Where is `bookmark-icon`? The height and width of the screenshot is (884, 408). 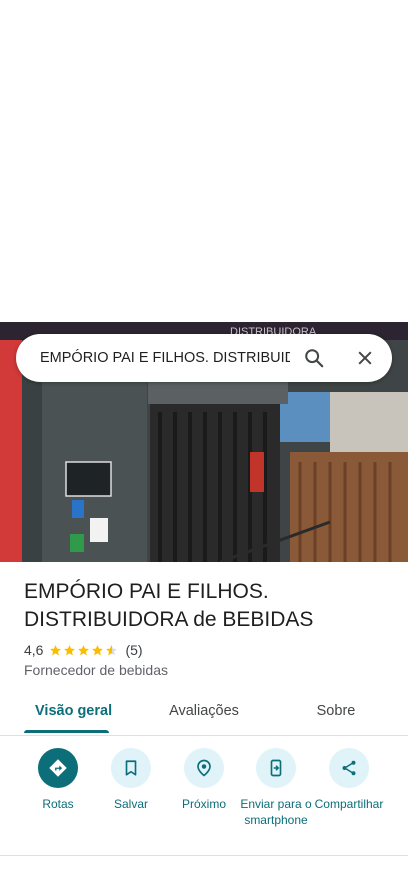
bookmark-icon is located at coordinates (131, 768).